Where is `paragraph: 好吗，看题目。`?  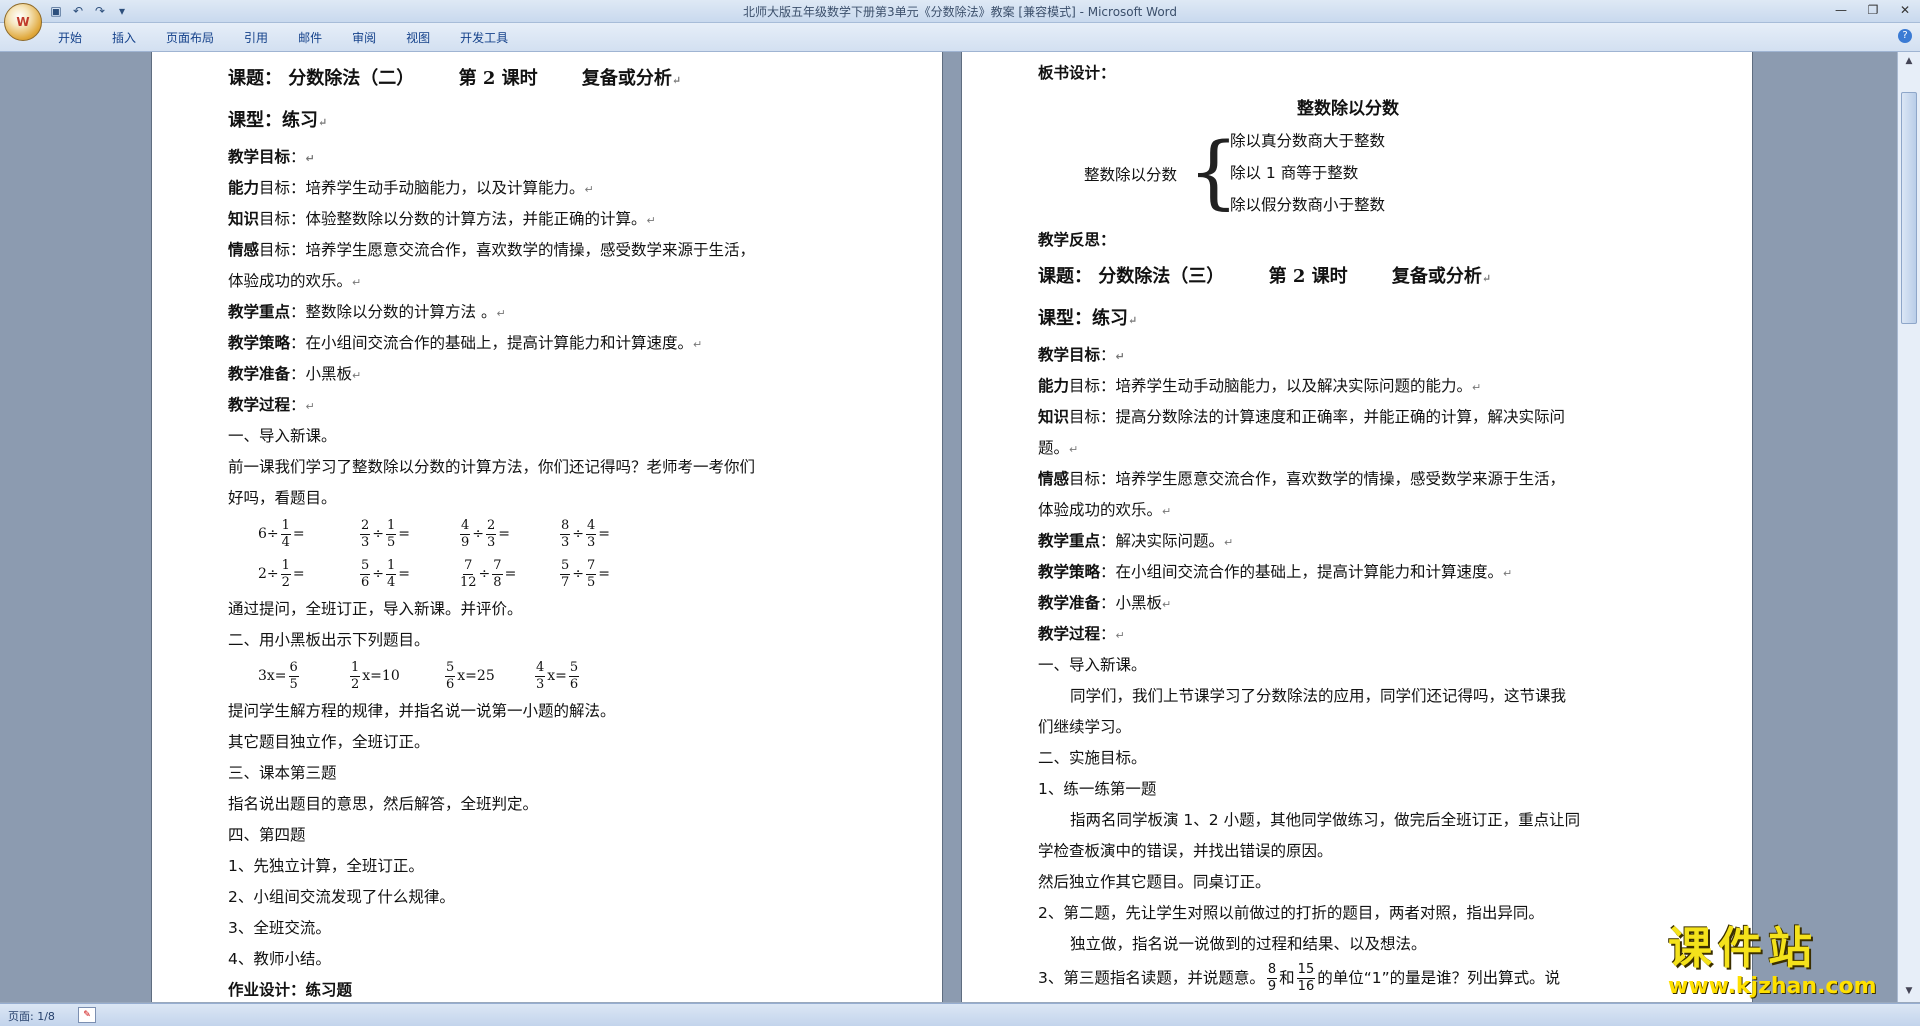 paragraph: 好吗，看题目。 is located at coordinates (282, 498).